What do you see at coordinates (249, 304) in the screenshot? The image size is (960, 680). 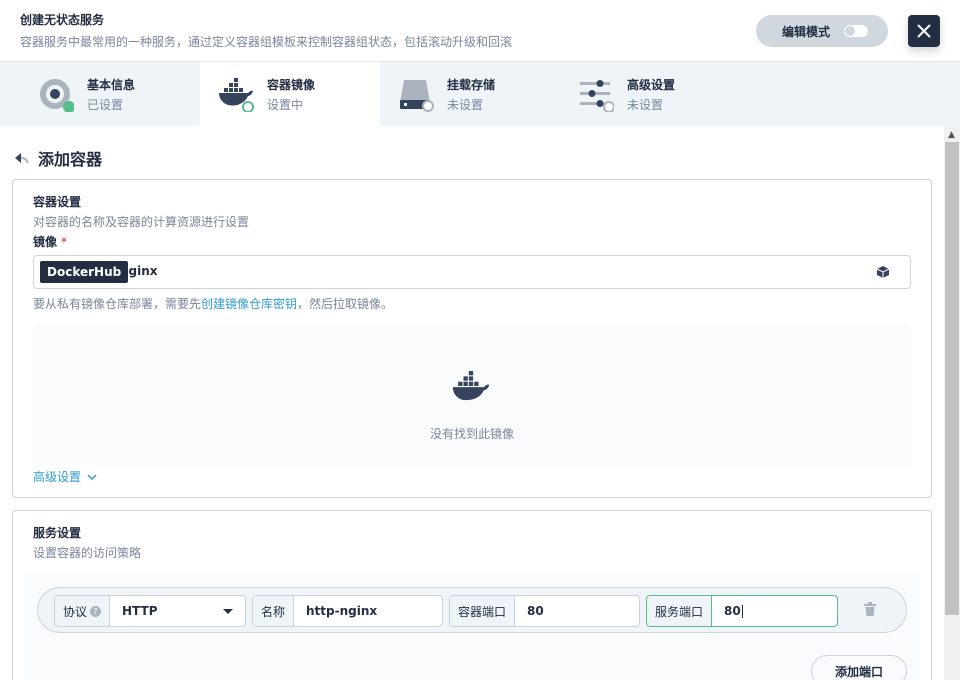 I see `create-secret-link: 创建镜像仓库密钥` at bounding box center [249, 304].